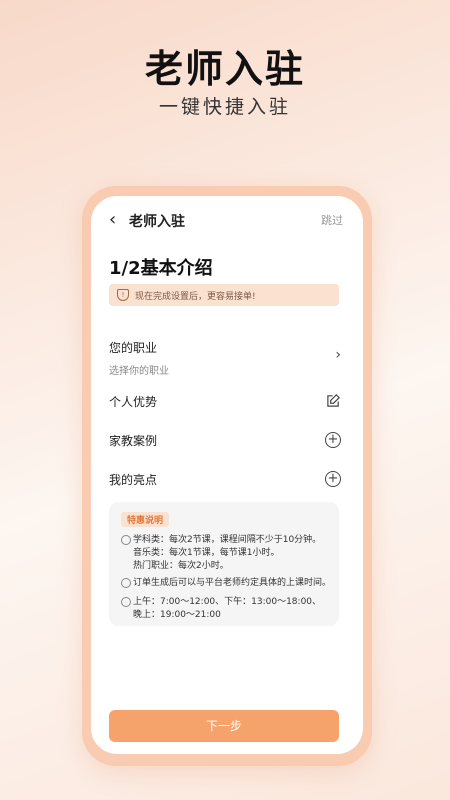 The height and width of the screenshot is (800, 450). I want to click on chevron-left-icon: ‹, so click(112, 219).